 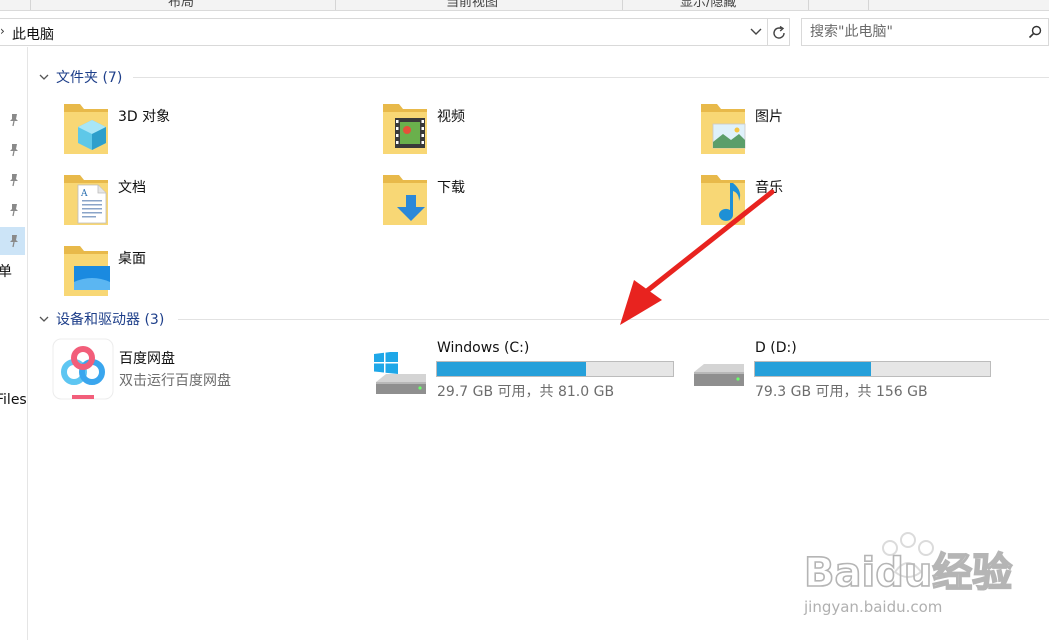 I want to click on drive-capacity-text: 79.3 GB 可用，共 156 GB, so click(x=841, y=392).